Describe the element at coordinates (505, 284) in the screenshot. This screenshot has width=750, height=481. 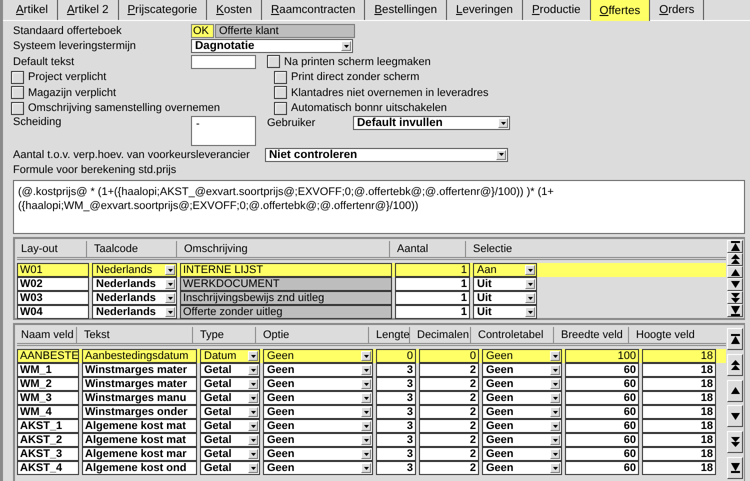
I see `dropdown-cell: Uit` at that location.